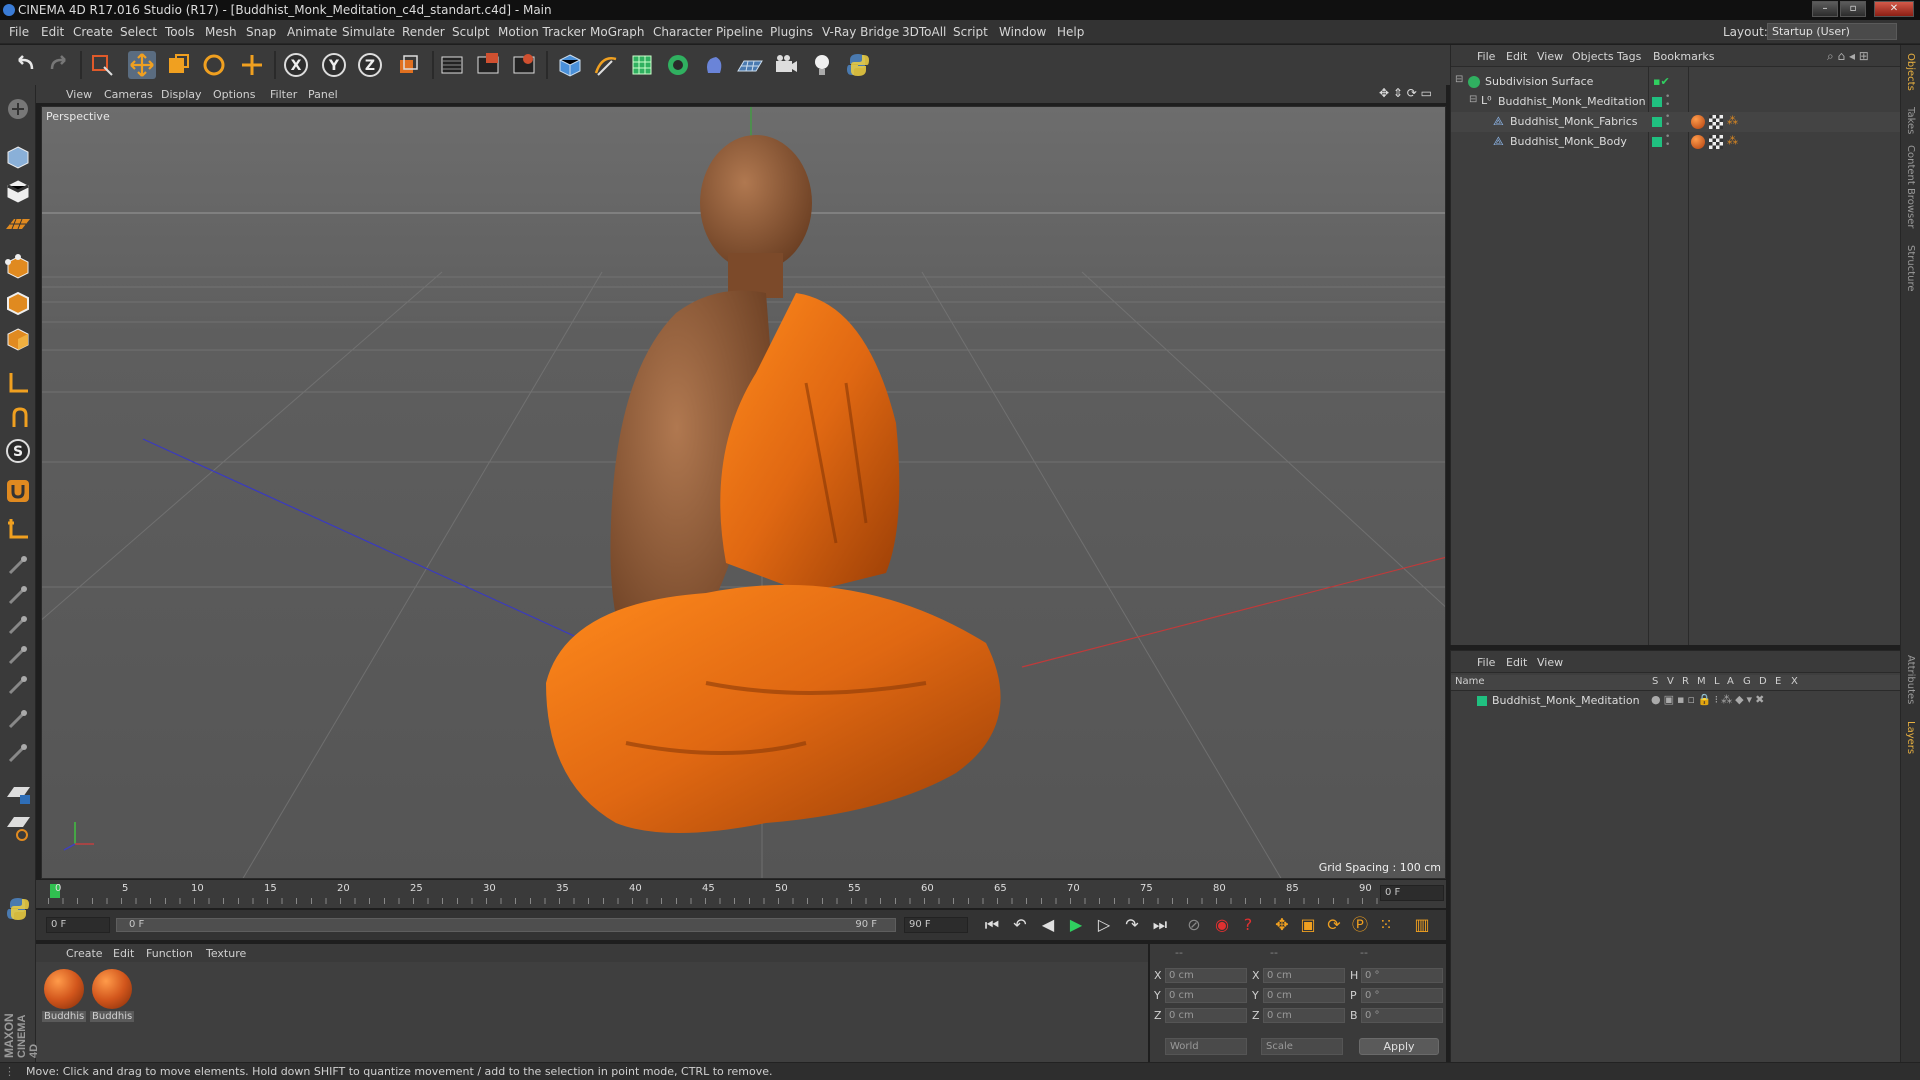 The height and width of the screenshot is (1080, 1920). What do you see at coordinates (1304, 975) in the screenshot?
I see `size-x-field: 0 cm` at bounding box center [1304, 975].